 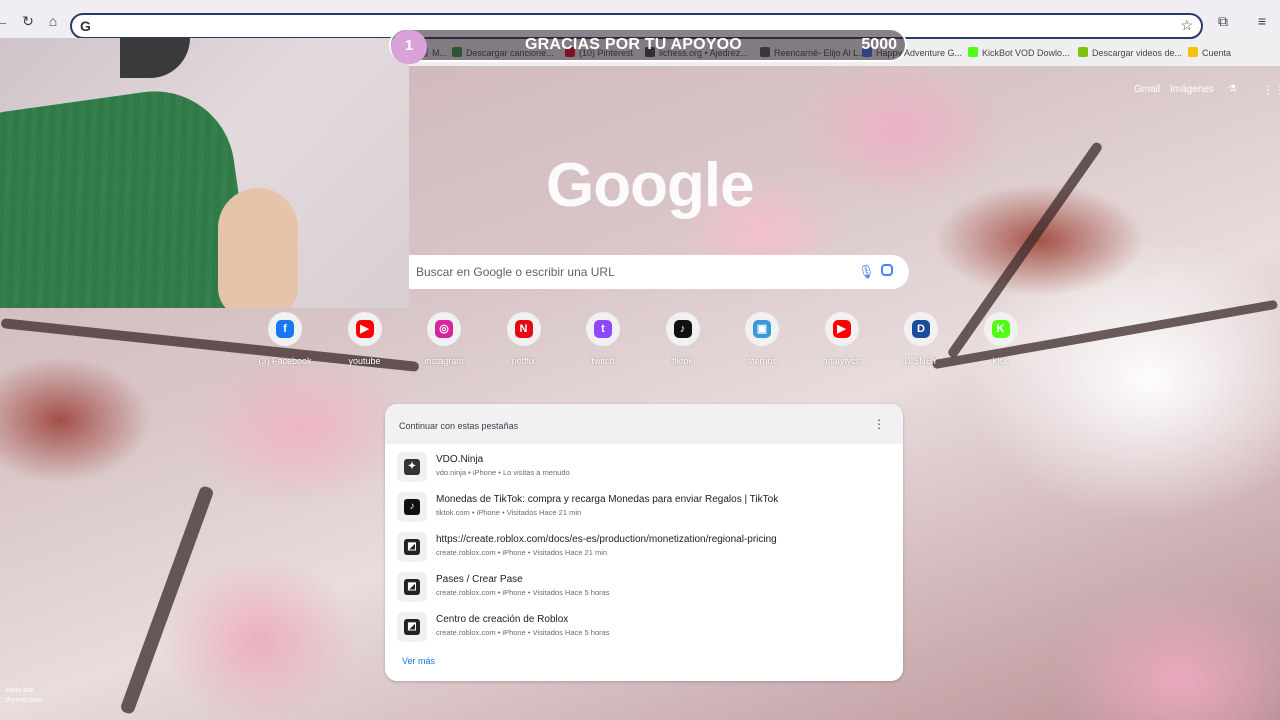 What do you see at coordinates (523, 329) in the screenshot?
I see `shortcut-glyph-icon: N` at bounding box center [523, 329].